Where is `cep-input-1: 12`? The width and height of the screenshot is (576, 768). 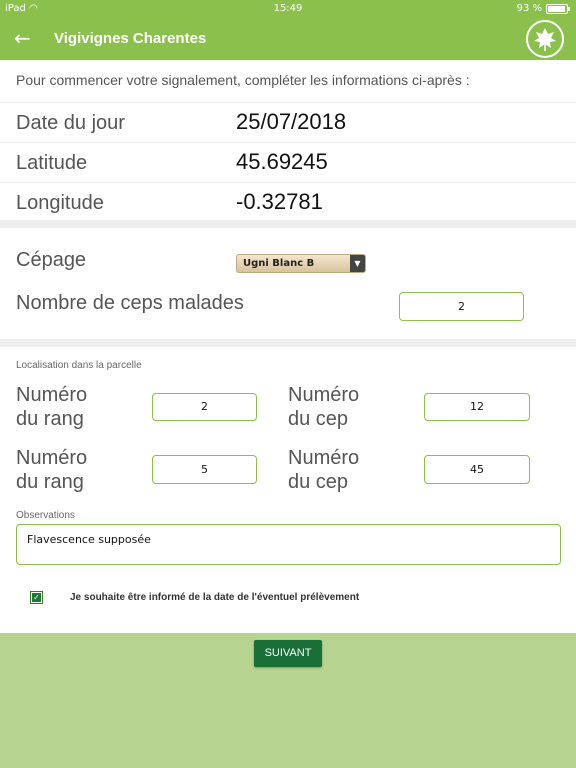
cep-input-1: 12 is located at coordinates (477, 407).